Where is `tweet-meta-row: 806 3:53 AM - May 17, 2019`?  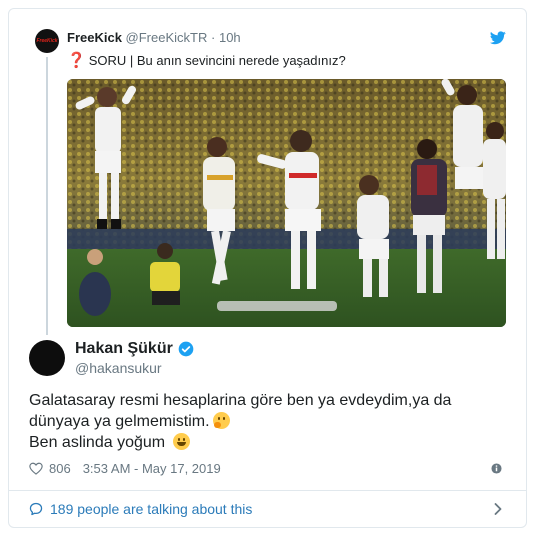 tweet-meta-row: 806 3:53 AM - May 17, 2019 is located at coordinates (125, 468).